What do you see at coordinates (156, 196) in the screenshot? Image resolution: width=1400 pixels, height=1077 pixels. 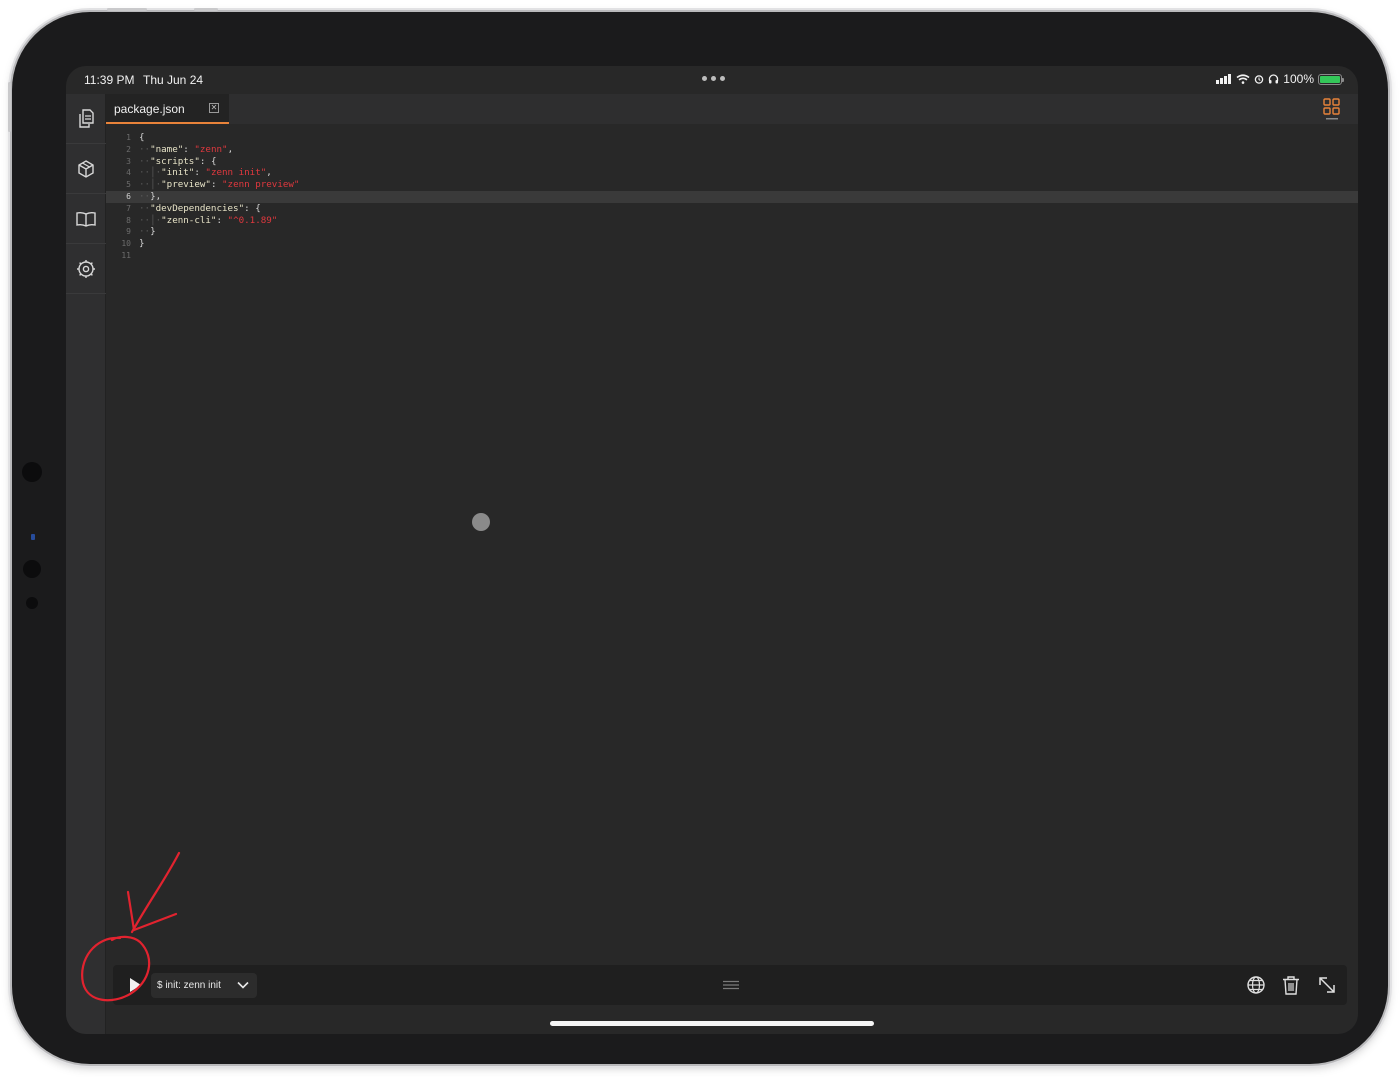 I see `punctuation-token: },` at bounding box center [156, 196].